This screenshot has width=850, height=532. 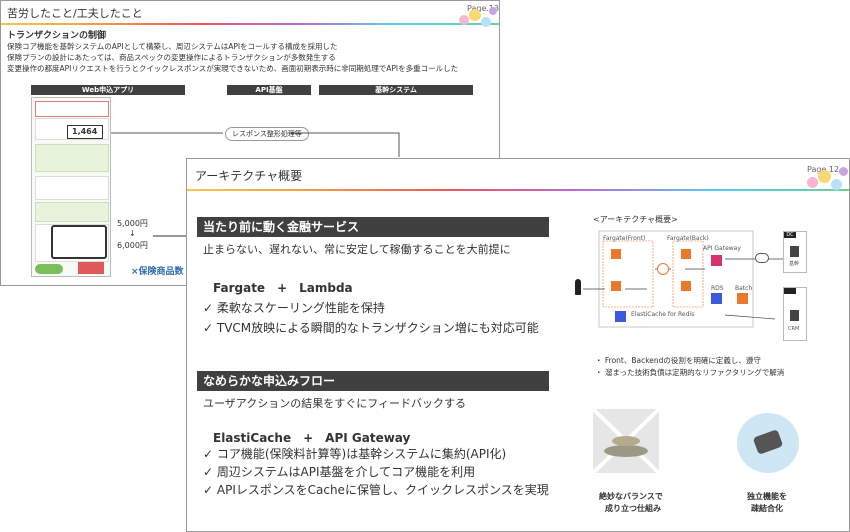 I want to click on cross-frame-icon, so click(x=626, y=441).